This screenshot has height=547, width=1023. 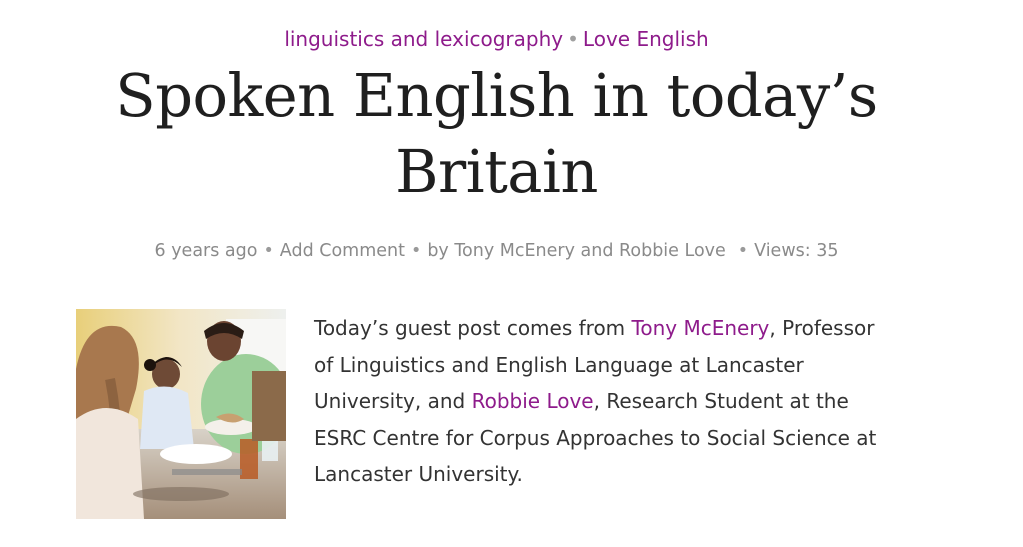 What do you see at coordinates (342, 251) in the screenshot?
I see `add-comment-link: Add Comment` at bounding box center [342, 251].